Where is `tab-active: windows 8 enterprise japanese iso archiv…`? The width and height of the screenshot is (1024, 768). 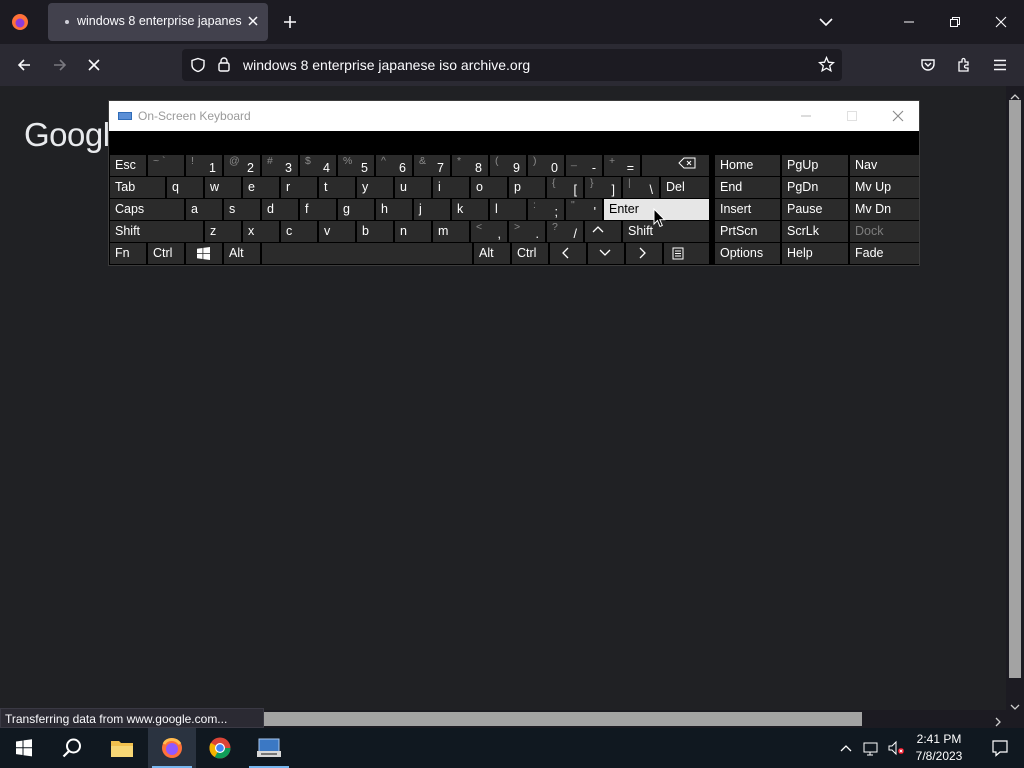 tab-active: windows 8 enterprise japanese iso archiv… is located at coordinates (158, 22).